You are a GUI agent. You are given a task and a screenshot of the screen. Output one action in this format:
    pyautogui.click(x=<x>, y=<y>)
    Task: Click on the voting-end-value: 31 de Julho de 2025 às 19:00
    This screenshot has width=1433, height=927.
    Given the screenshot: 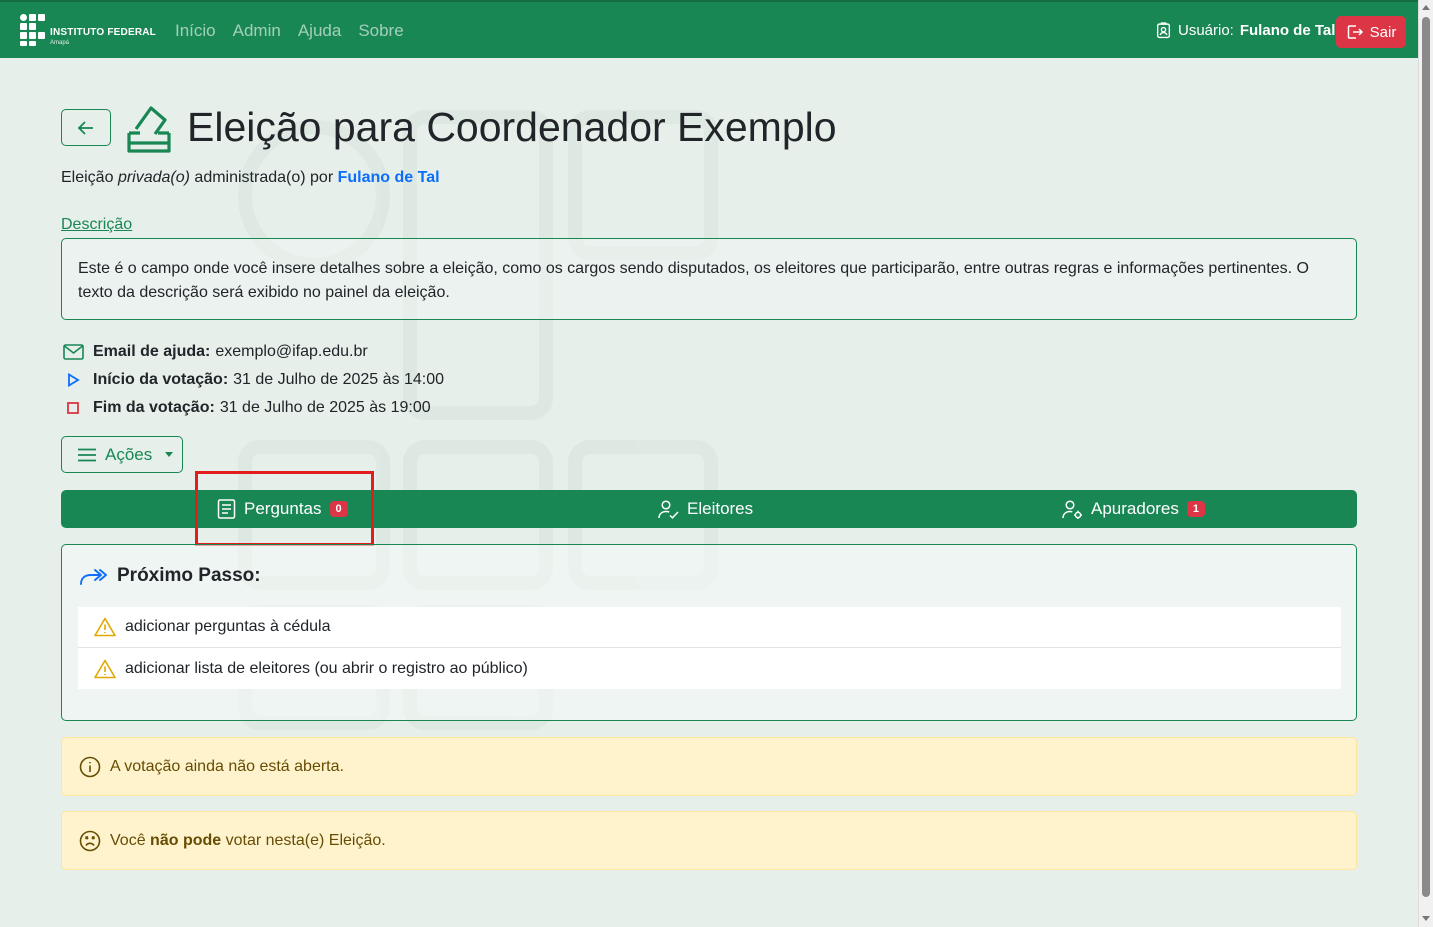 What is the action you would take?
    pyautogui.click(x=325, y=407)
    